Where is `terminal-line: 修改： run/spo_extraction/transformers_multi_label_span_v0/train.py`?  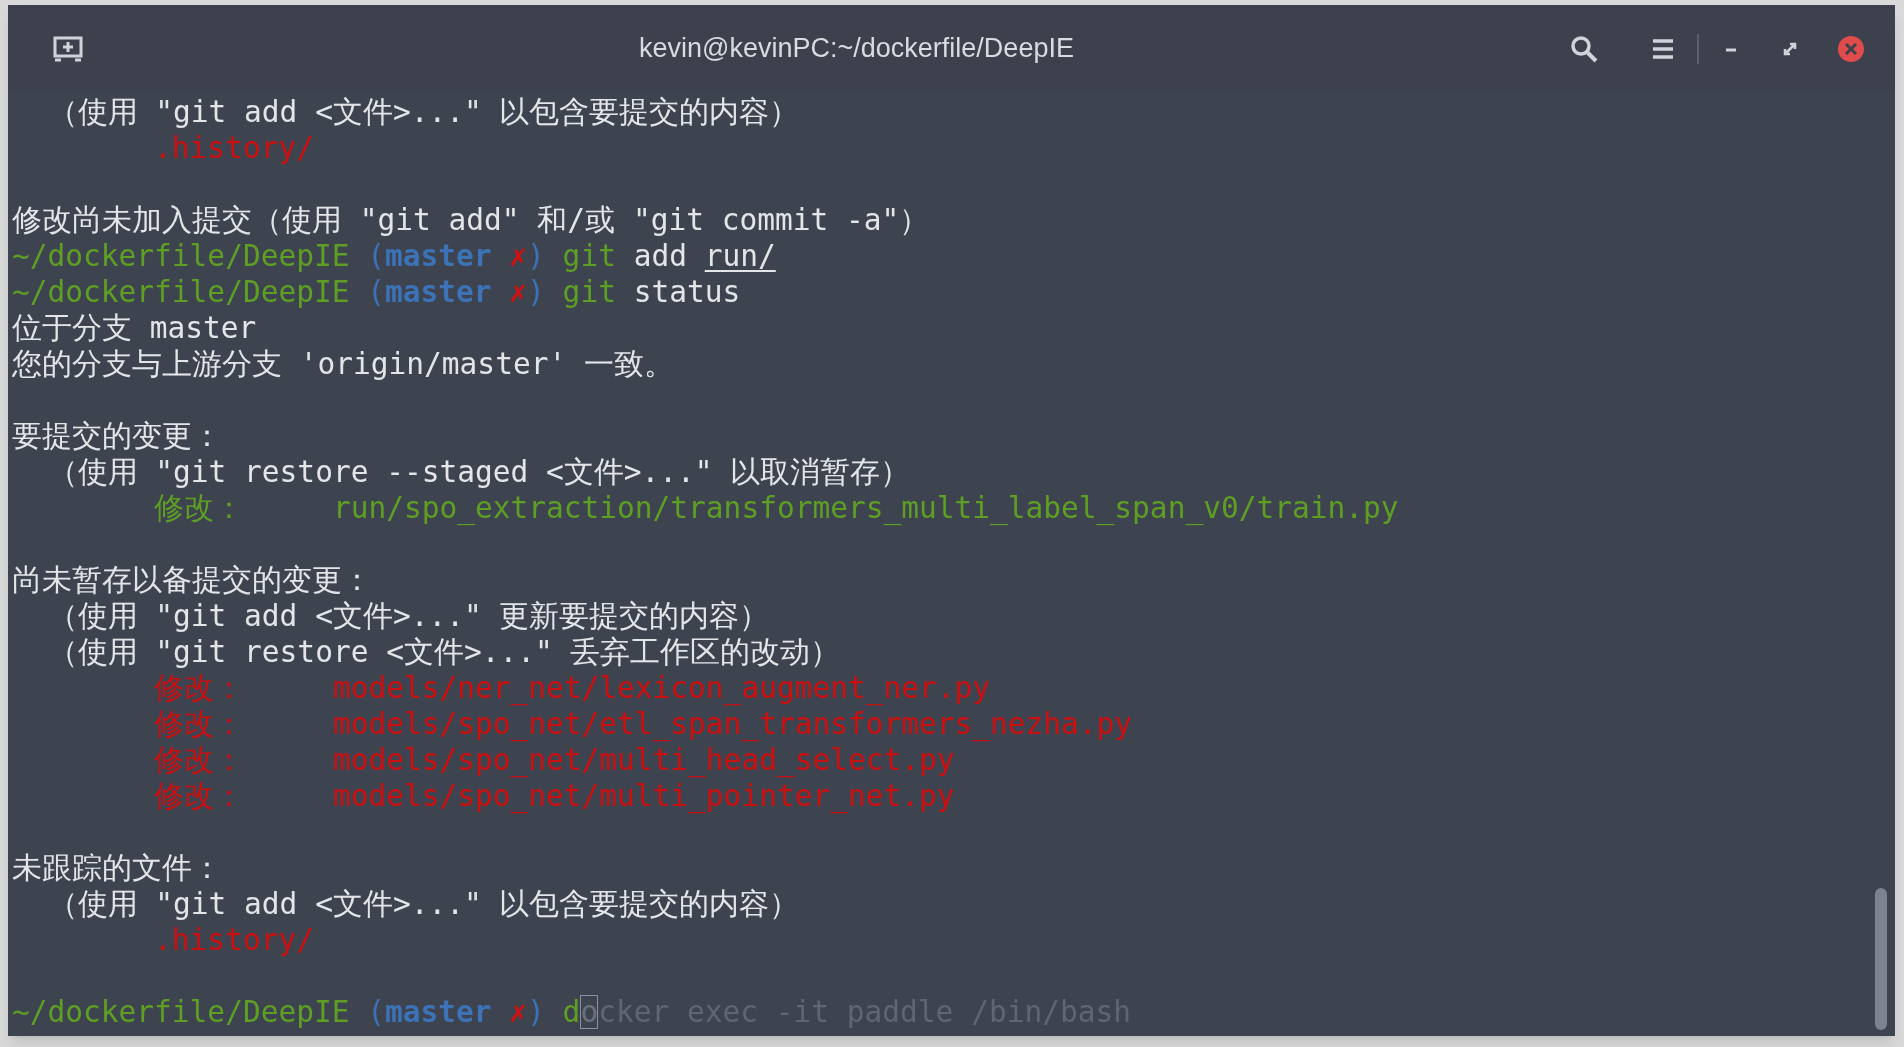
terminal-line: 修改： run/spo_extraction/transformers_multi_label_span_v0/train.py is located at coordinates (776, 508).